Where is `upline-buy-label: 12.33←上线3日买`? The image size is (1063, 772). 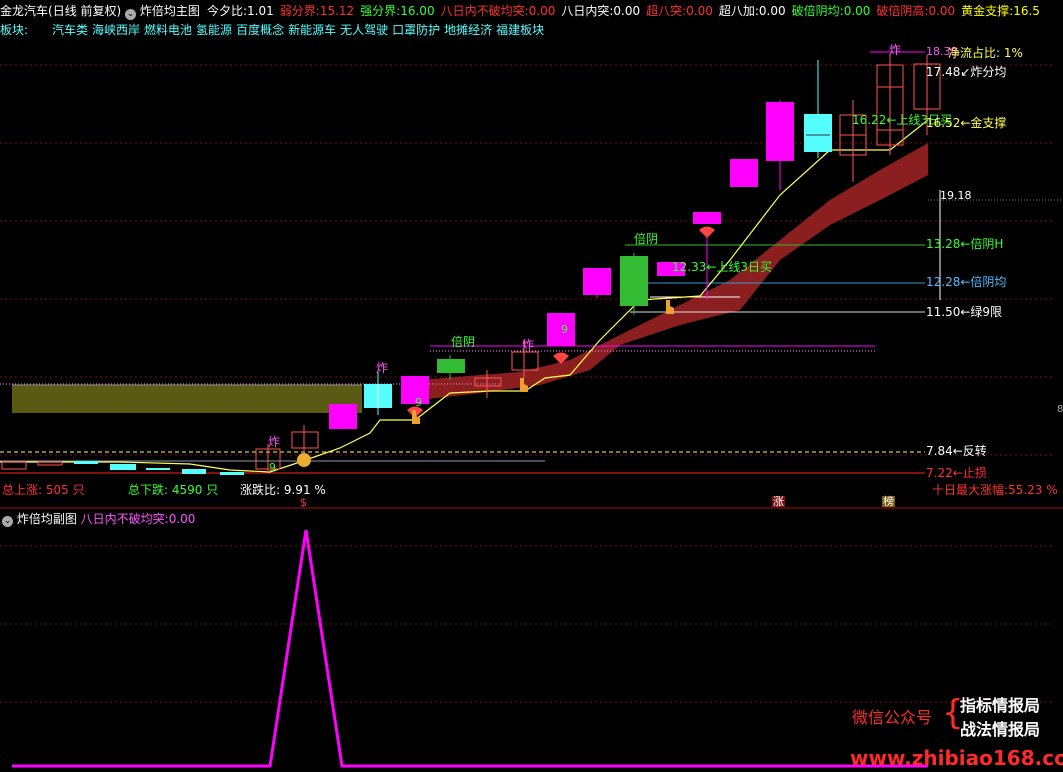 upline-buy-label: 12.33←上线3日买 is located at coordinates (722, 267).